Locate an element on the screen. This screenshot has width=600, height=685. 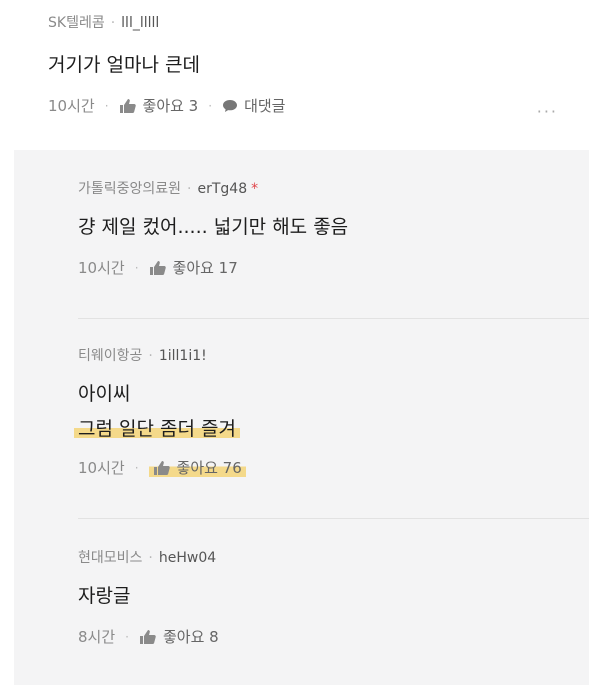
like-count: 좋아요 17 is located at coordinates (205, 268).